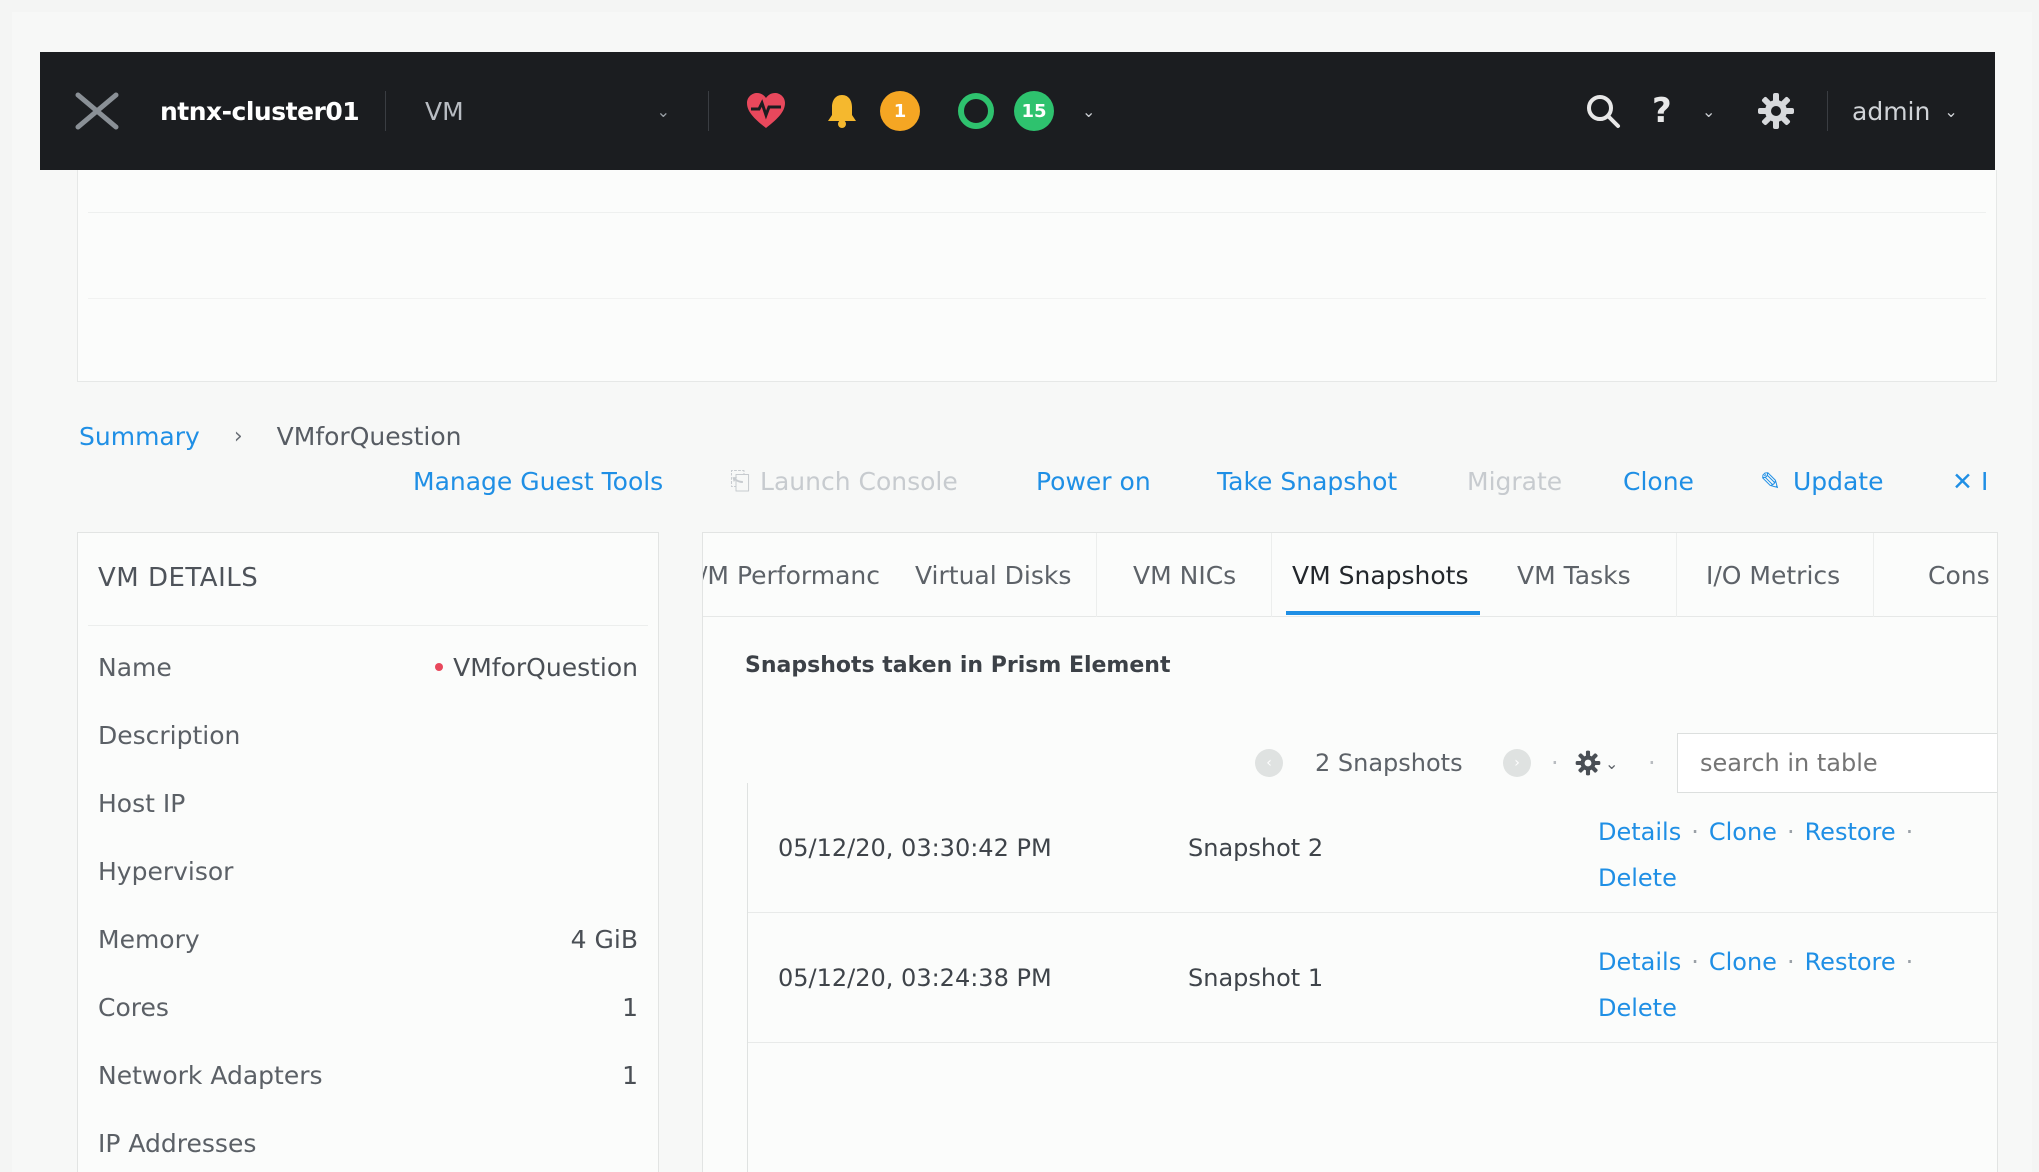 This screenshot has width=2039, height=1172. I want to click on close-icon: ✕, so click(1962, 481).